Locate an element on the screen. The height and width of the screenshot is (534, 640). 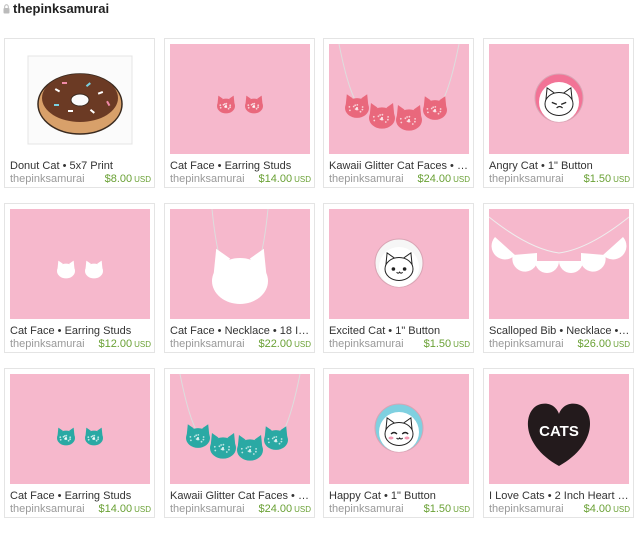
listing-title: Happy Cat • 1" Button is located at coordinates (399, 496).